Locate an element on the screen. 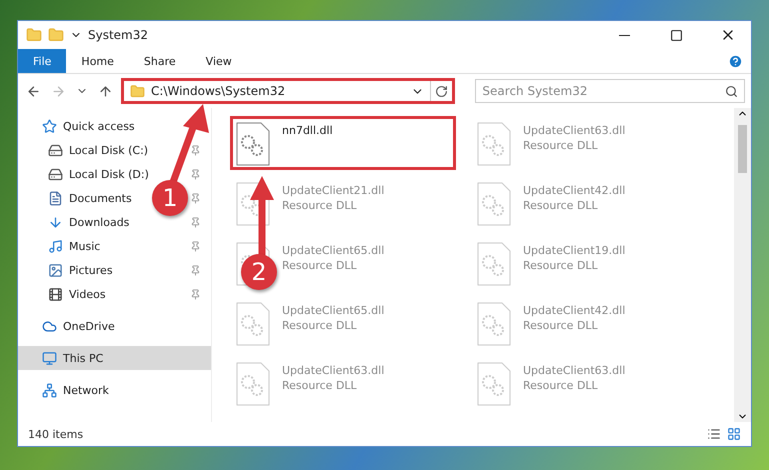  ribbon-tab: View is located at coordinates (218, 61).